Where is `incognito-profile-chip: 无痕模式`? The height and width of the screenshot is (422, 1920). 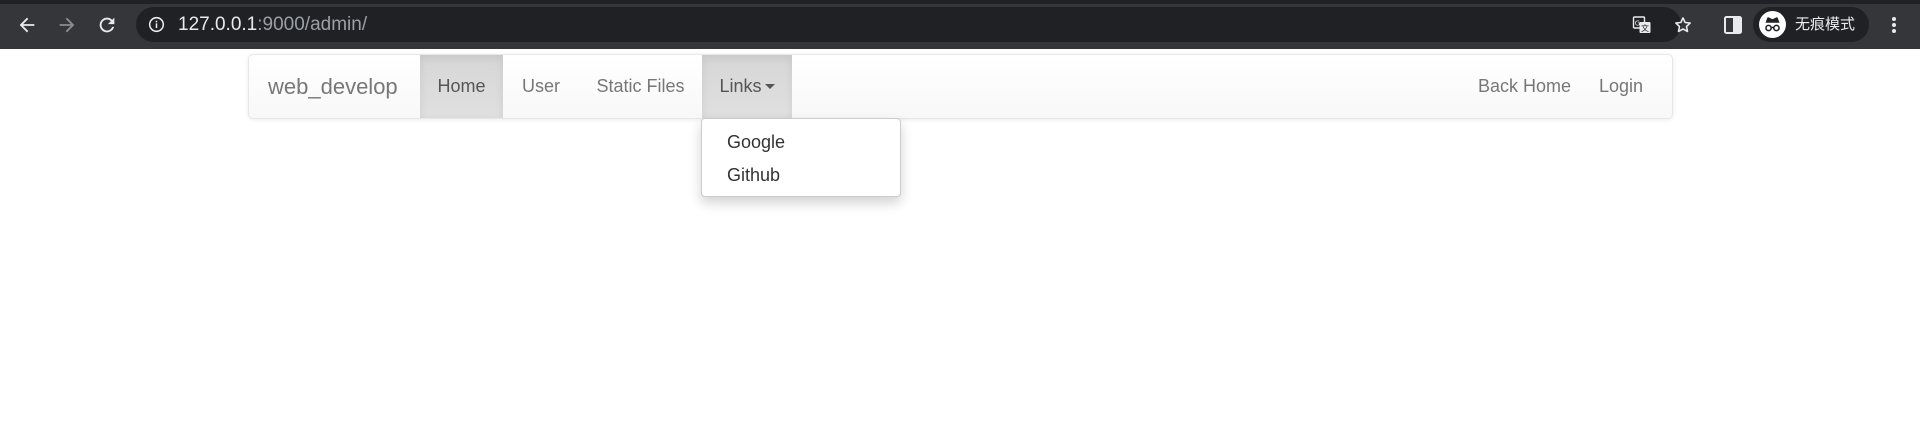 incognito-profile-chip: 无痕模式 is located at coordinates (1811, 24).